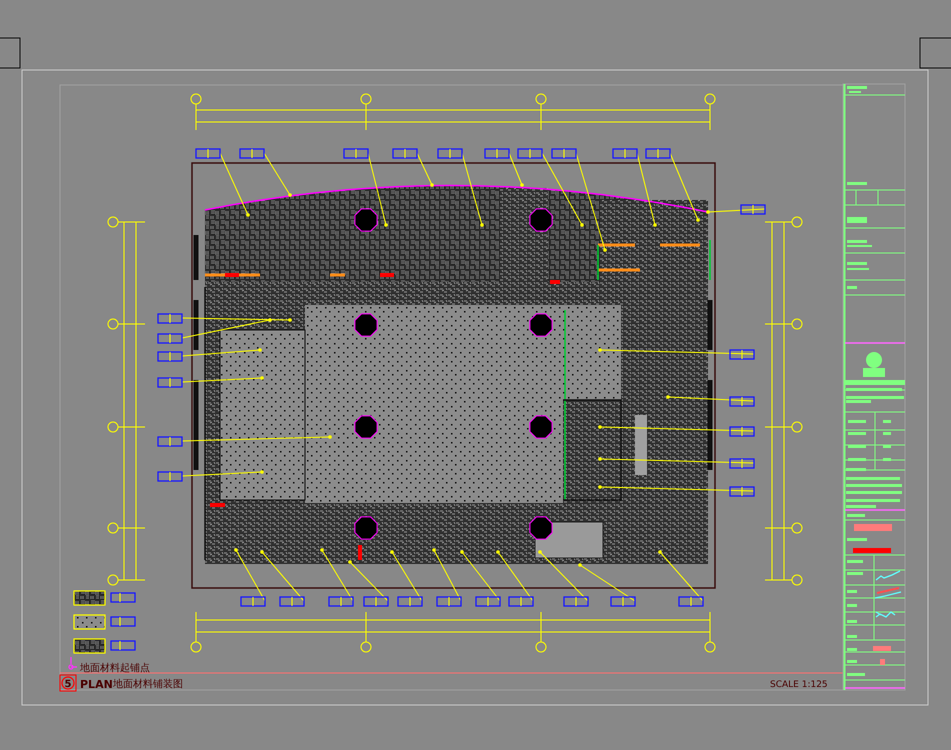 This screenshot has height=750, width=951. What do you see at coordinates (68, 683) in the screenshot?
I see `drawing-number-badge: 5` at bounding box center [68, 683].